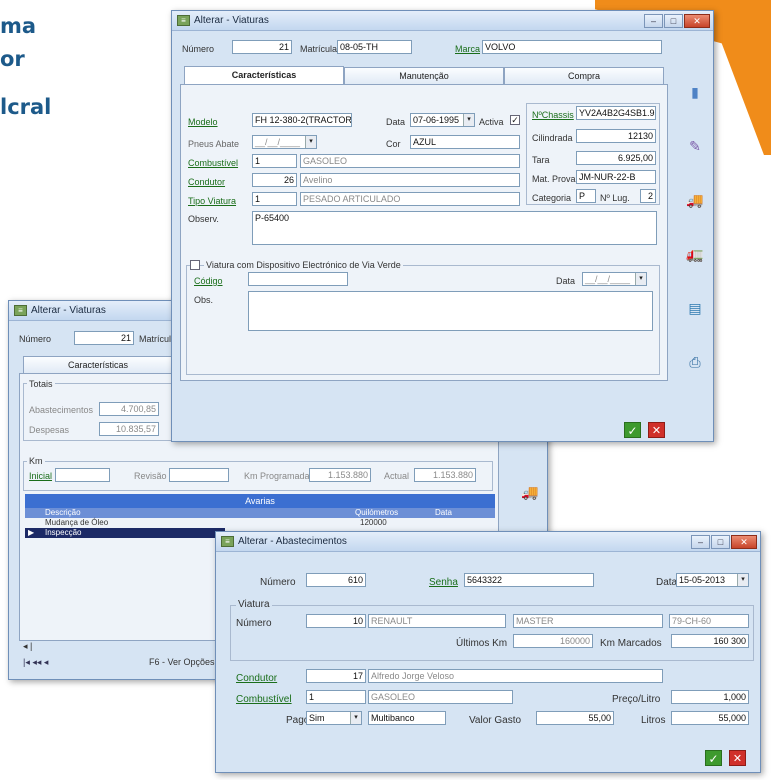 This screenshot has width=771, height=780. Describe the element at coordinates (374, 47) in the screenshot. I see `matricula-field: 08-05-TH` at that location.